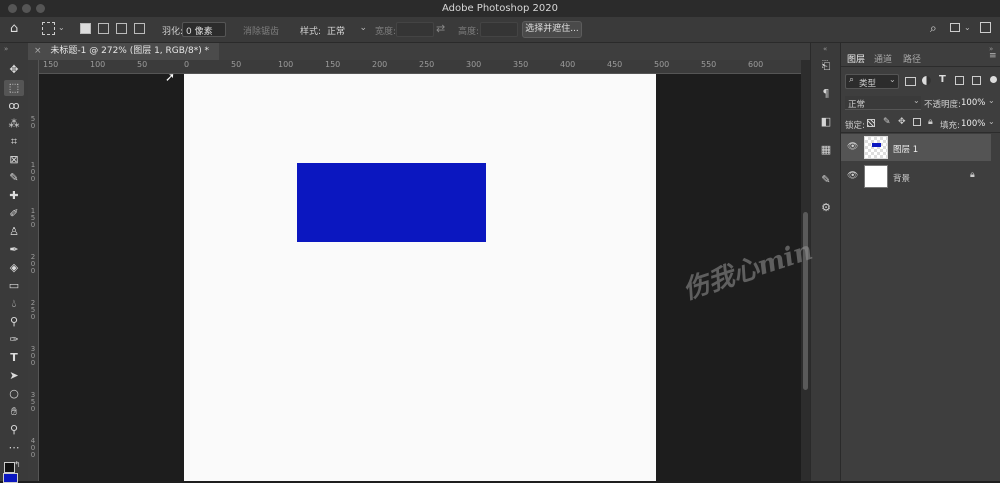 This screenshot has height=483, width=1000. I want to click on path-selection-tool-icon: ➤, so click(14, 376).